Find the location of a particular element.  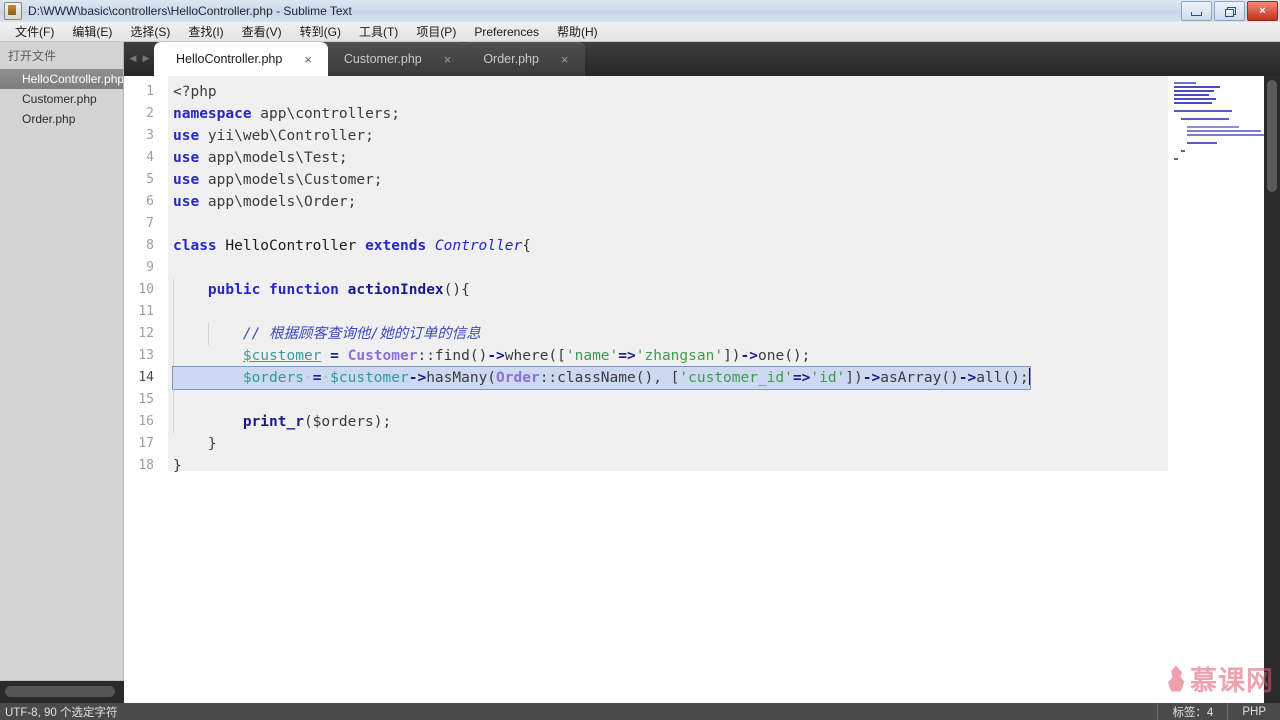

token-method-name: actionIndex is located at coordinates (395, 290).